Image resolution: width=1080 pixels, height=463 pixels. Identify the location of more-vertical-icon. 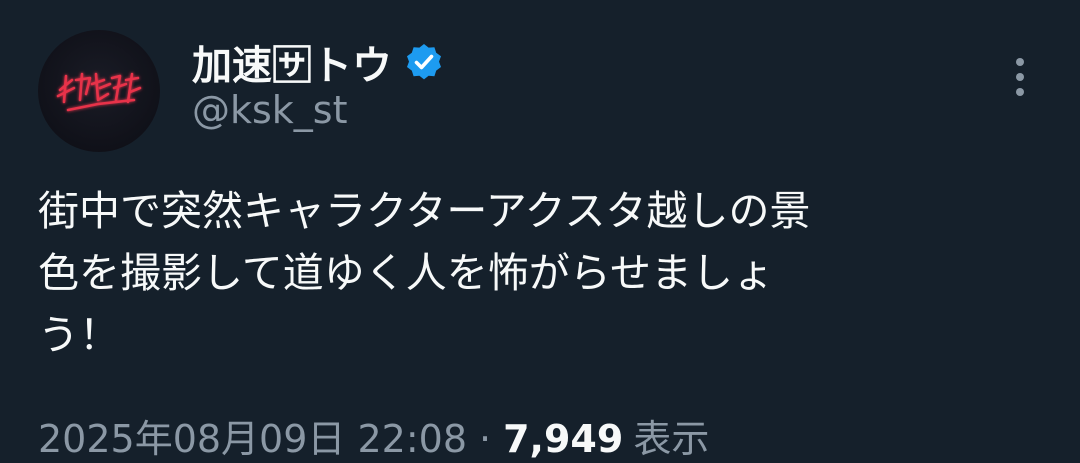
(1020, 77).